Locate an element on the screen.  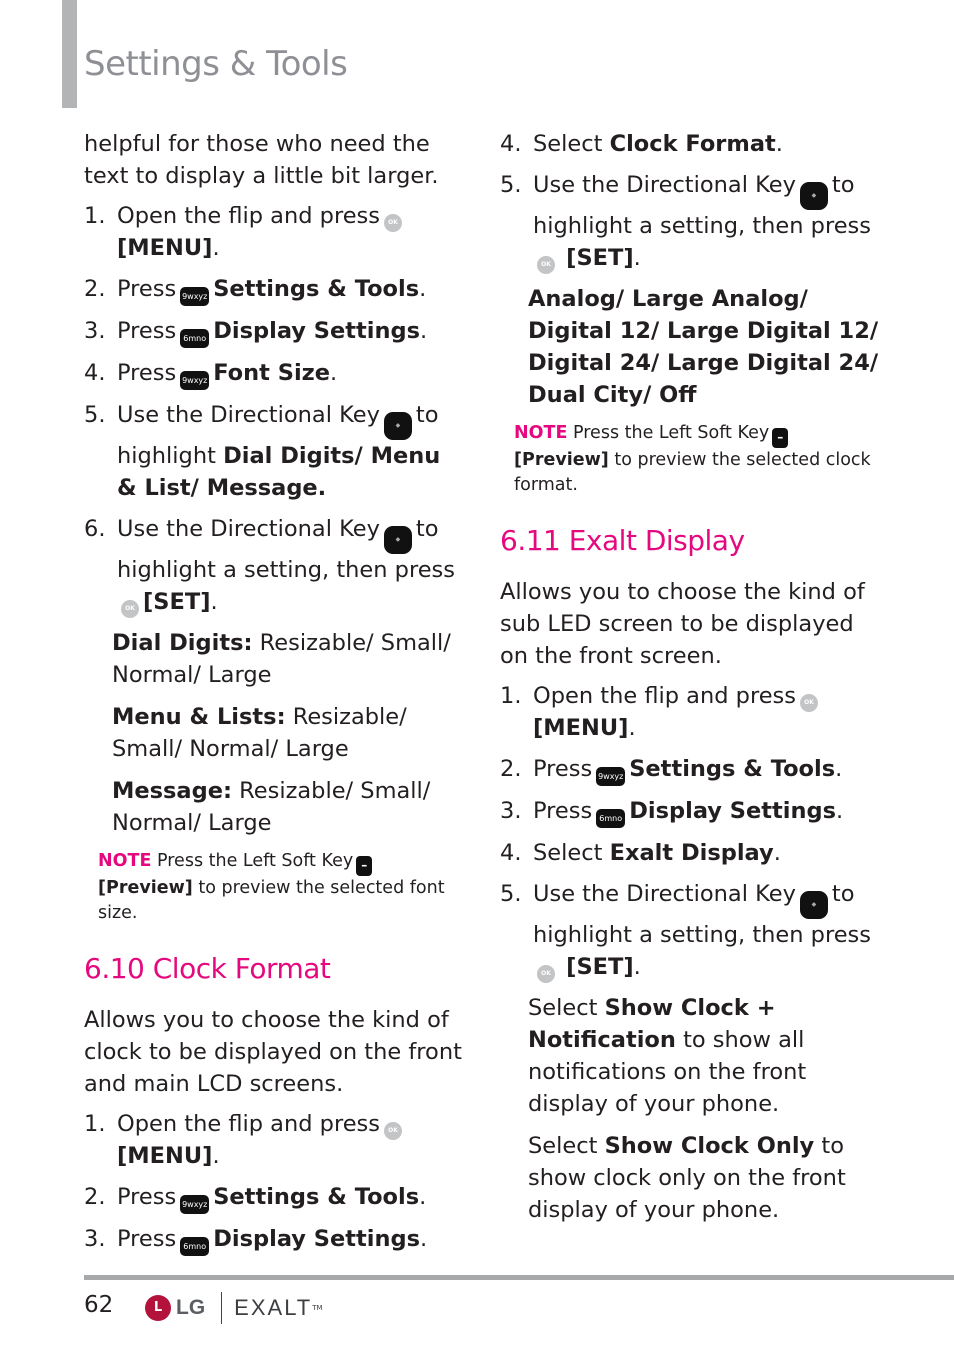
step: 4. Select Clock Format. is located at coordinates (641, 144).